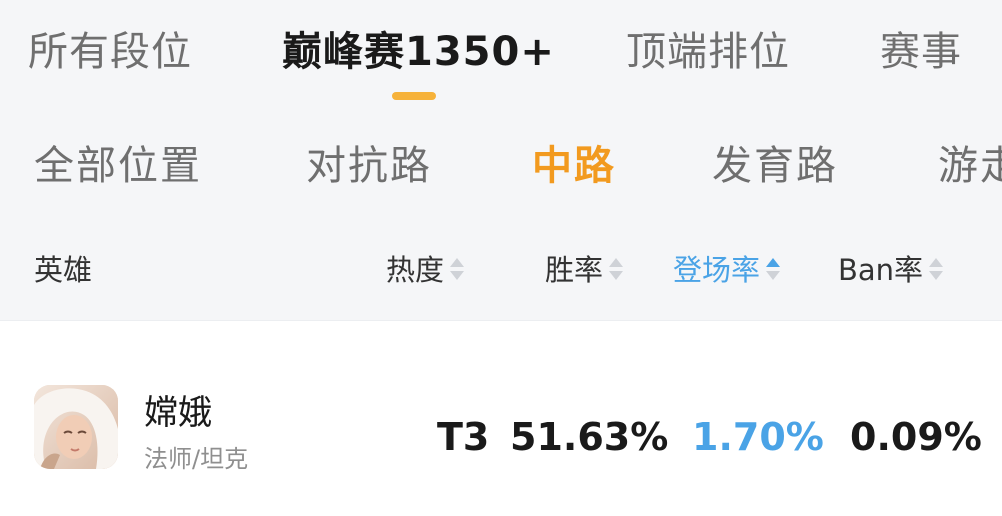 The height and width of the screenshot is (516, 1002). What do you see at coordinates (415, 270) in the screenshot?
I see `col-popularity-label: 热度` at bounding box center [415, 270].